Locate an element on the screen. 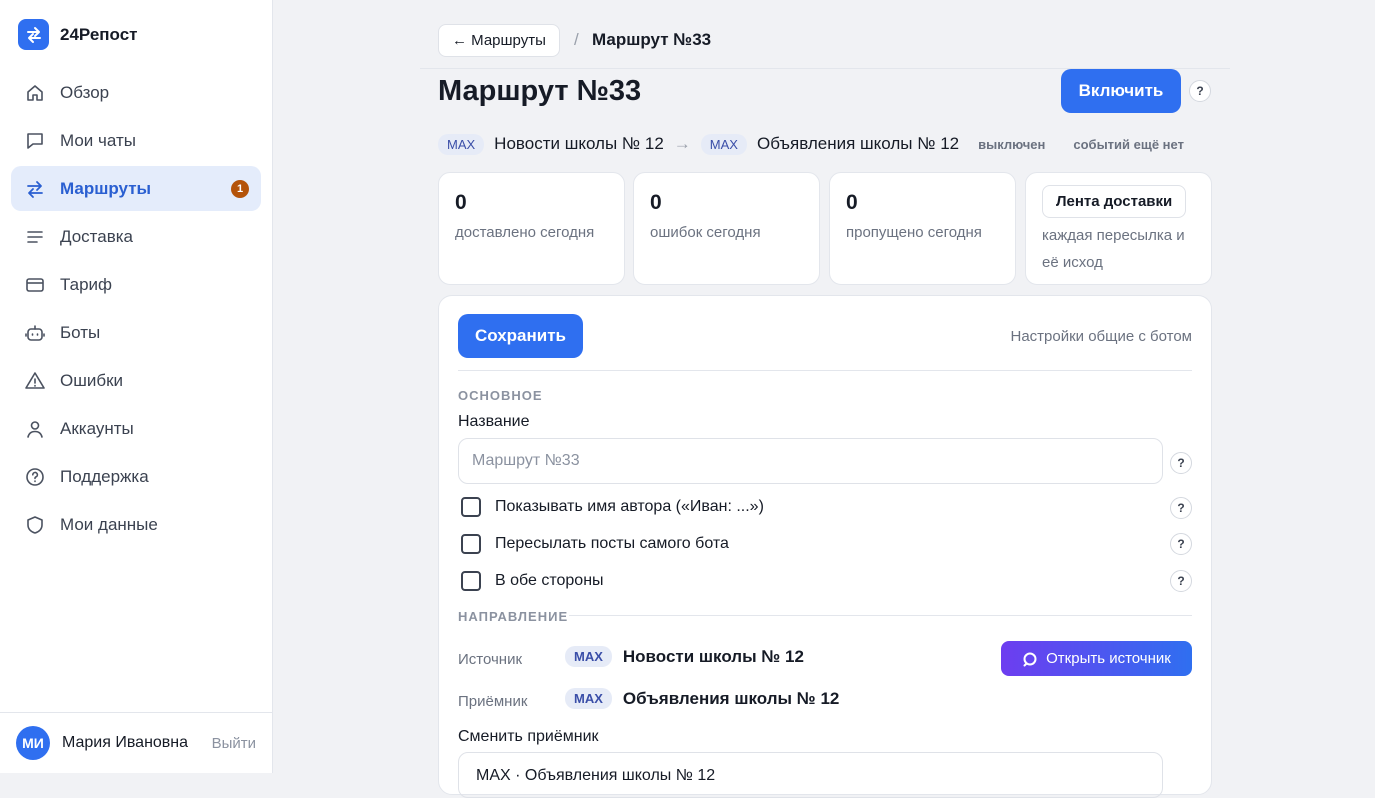 The height and width of the screenshot is (798, 1375). stat-label: ошибок сегодня is located at coordinates (705, 232).